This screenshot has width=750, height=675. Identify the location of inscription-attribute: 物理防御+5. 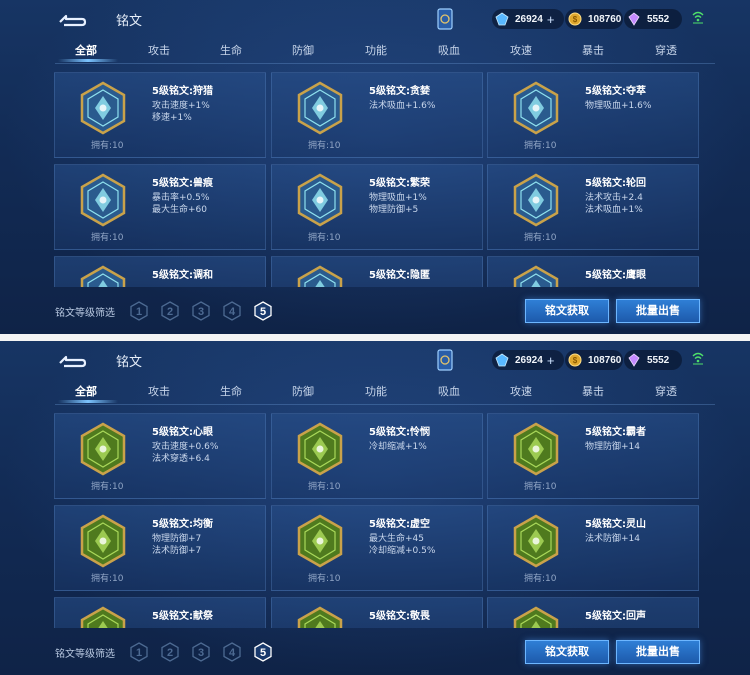
(394, 210).